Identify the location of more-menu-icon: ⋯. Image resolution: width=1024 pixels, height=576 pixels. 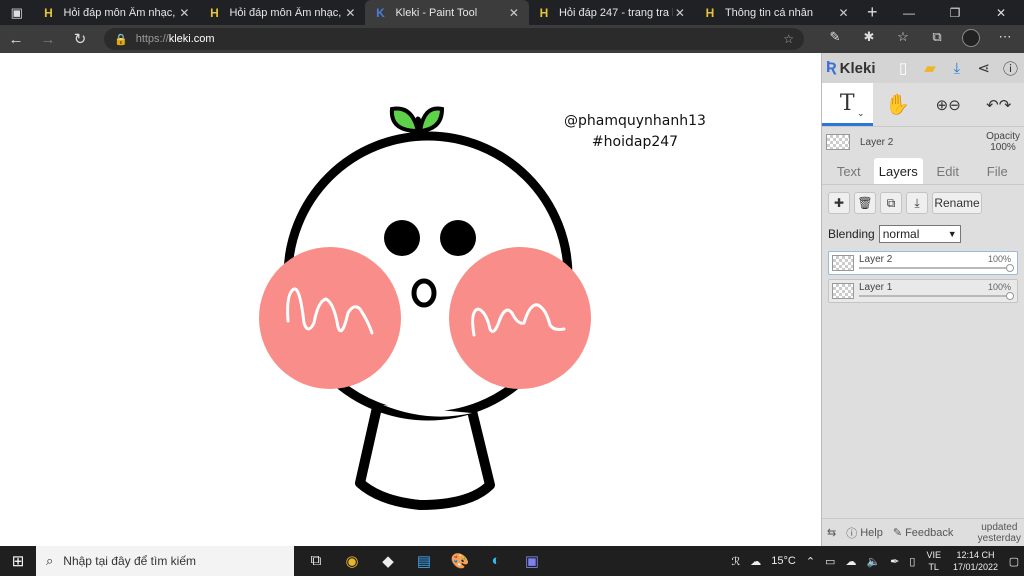
(1005, 39).